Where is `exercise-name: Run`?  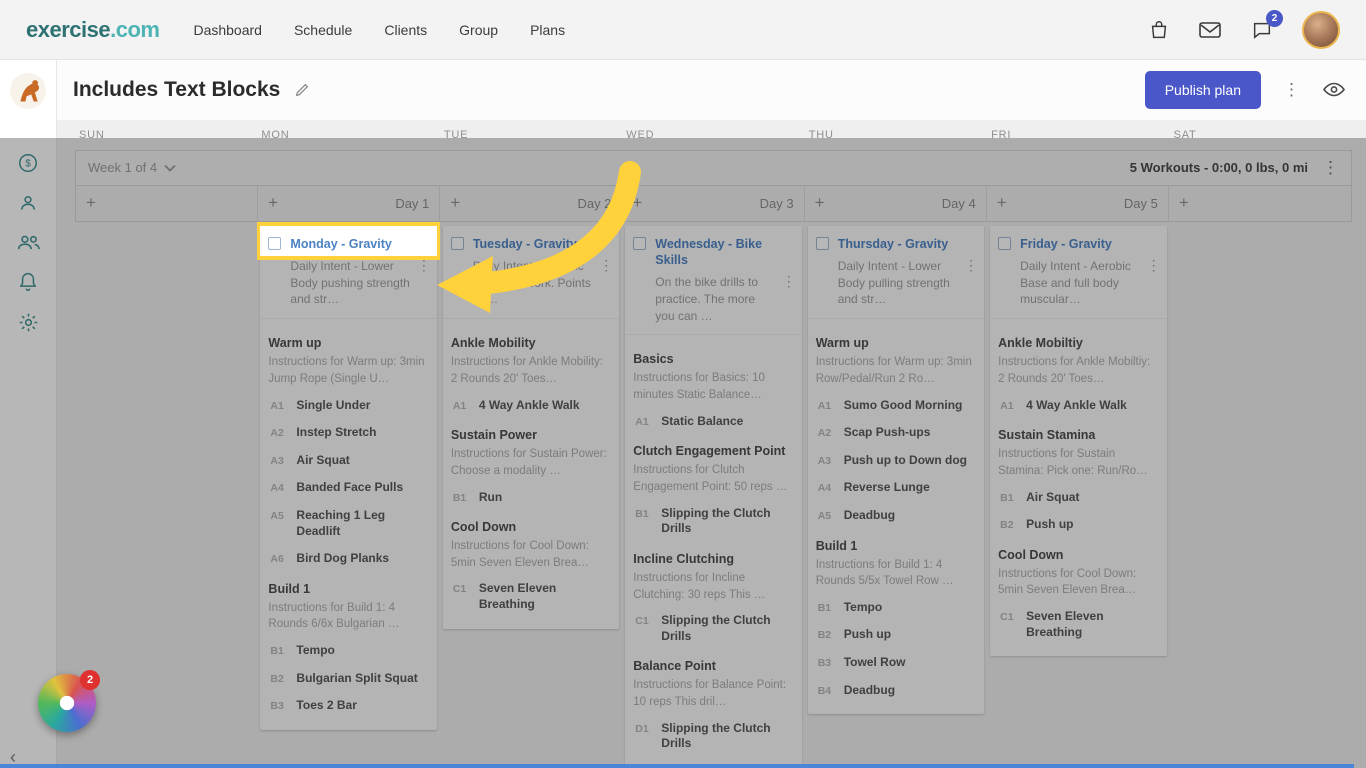 exercise-name: Run is located at coordinates (490, 496).